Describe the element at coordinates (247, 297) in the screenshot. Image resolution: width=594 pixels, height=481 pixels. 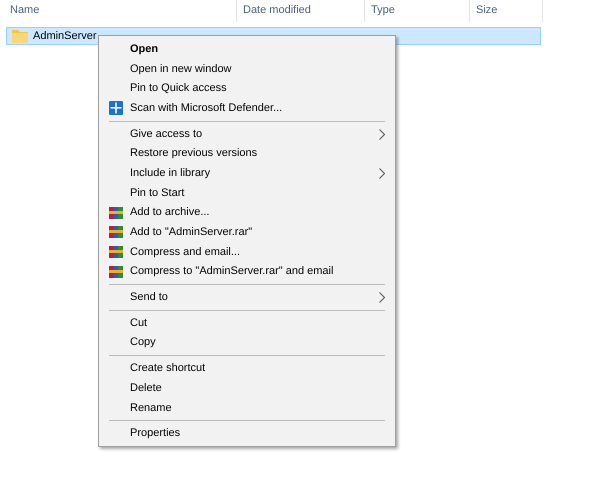
I see `menu-item: Send to` at that location.